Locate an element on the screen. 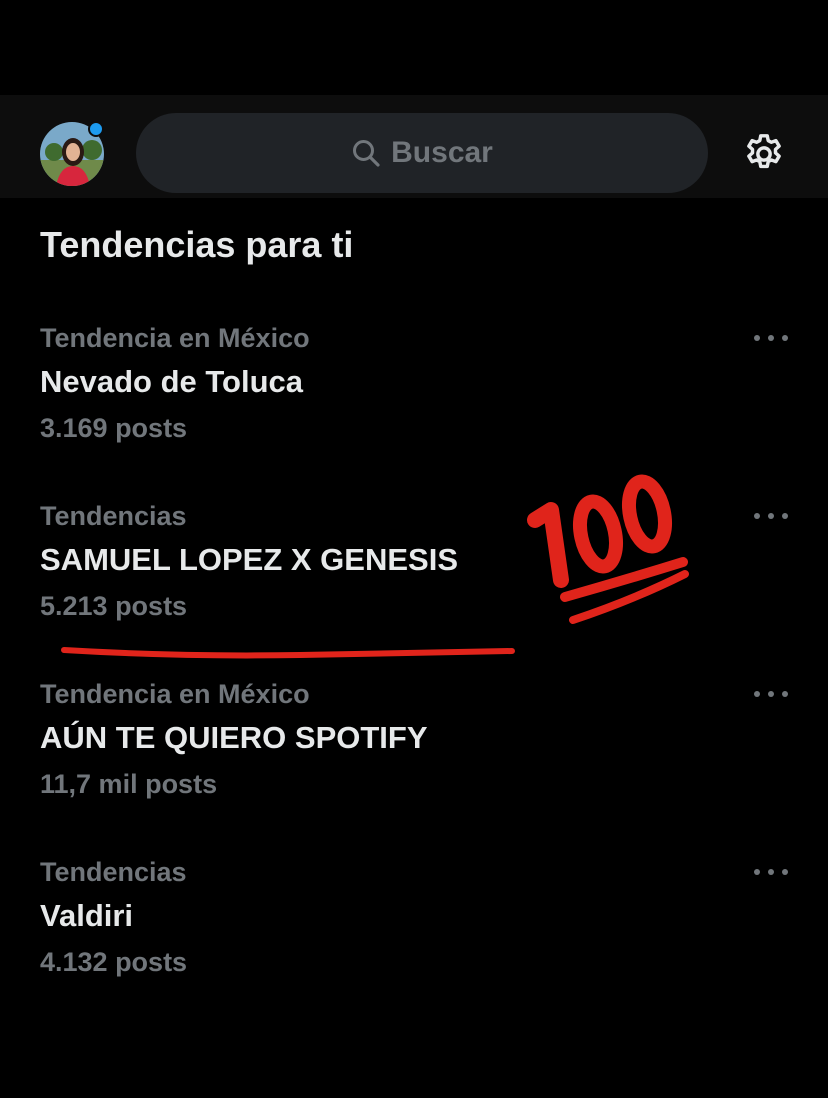 The image size is (828, 1098). trend-name: AÚN TE QUIERO SPOTIFY is located at coordinates (234, 737).